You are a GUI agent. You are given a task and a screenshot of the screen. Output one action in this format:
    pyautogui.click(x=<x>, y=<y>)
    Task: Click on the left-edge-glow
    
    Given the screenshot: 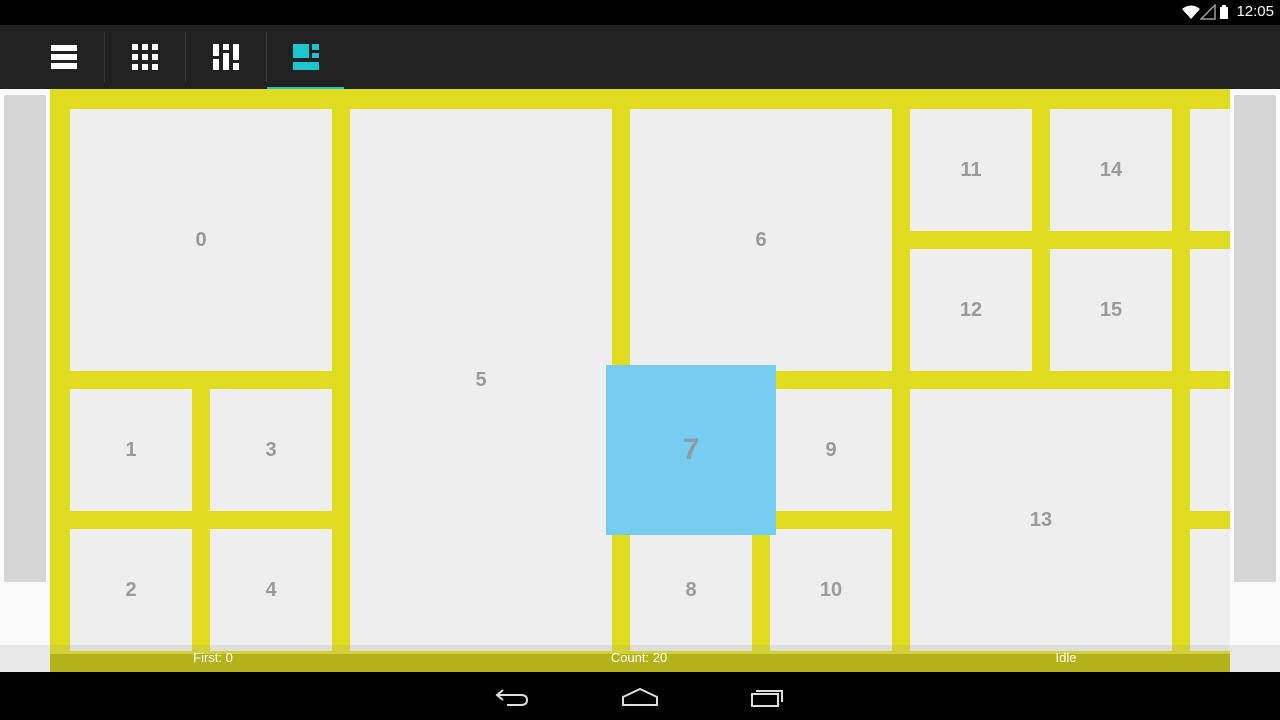 What is the action you would take?
    pyautogui.click(x=25, y=338)
    